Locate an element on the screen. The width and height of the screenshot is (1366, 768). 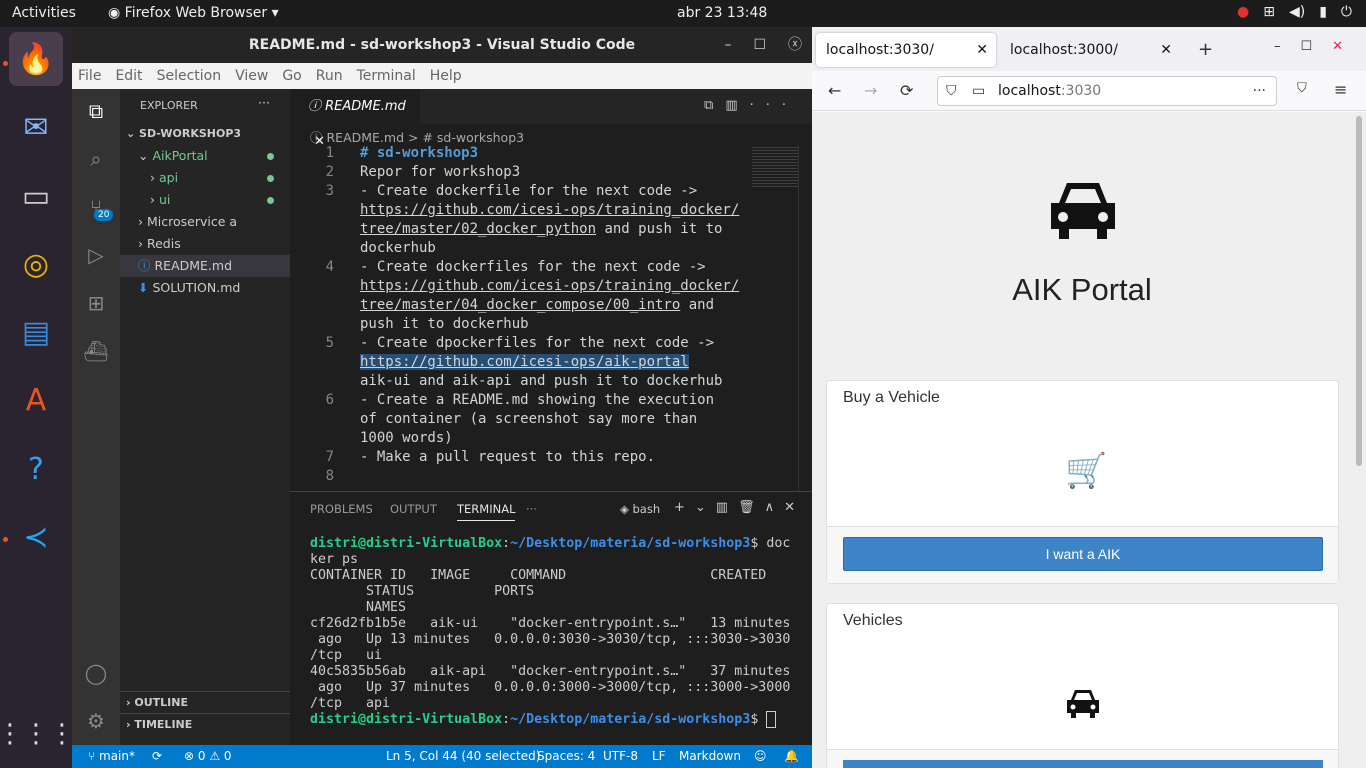
maximize-icon: ☐ is located at coordinates (759, 45).